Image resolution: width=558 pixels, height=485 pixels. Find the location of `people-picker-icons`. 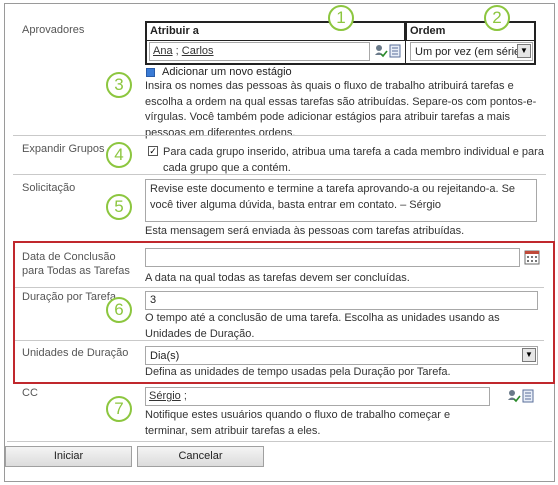

people-picker-icons is located at coordinates (388, 51).